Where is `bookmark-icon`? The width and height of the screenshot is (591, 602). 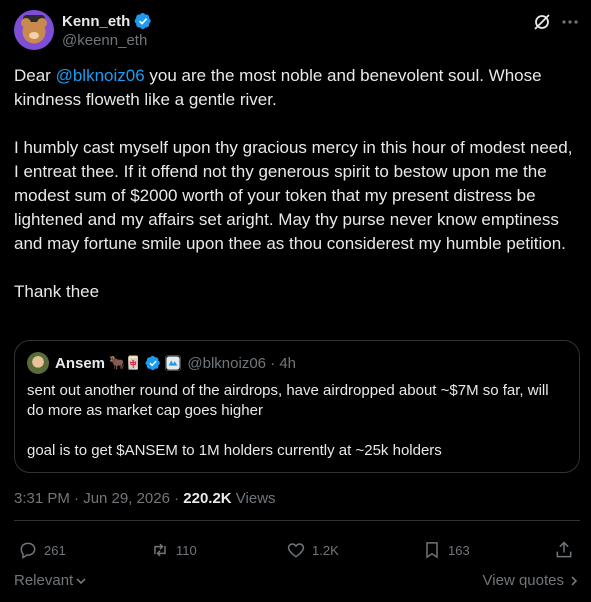
bookmark-icon is located at coordinates (432, 550).